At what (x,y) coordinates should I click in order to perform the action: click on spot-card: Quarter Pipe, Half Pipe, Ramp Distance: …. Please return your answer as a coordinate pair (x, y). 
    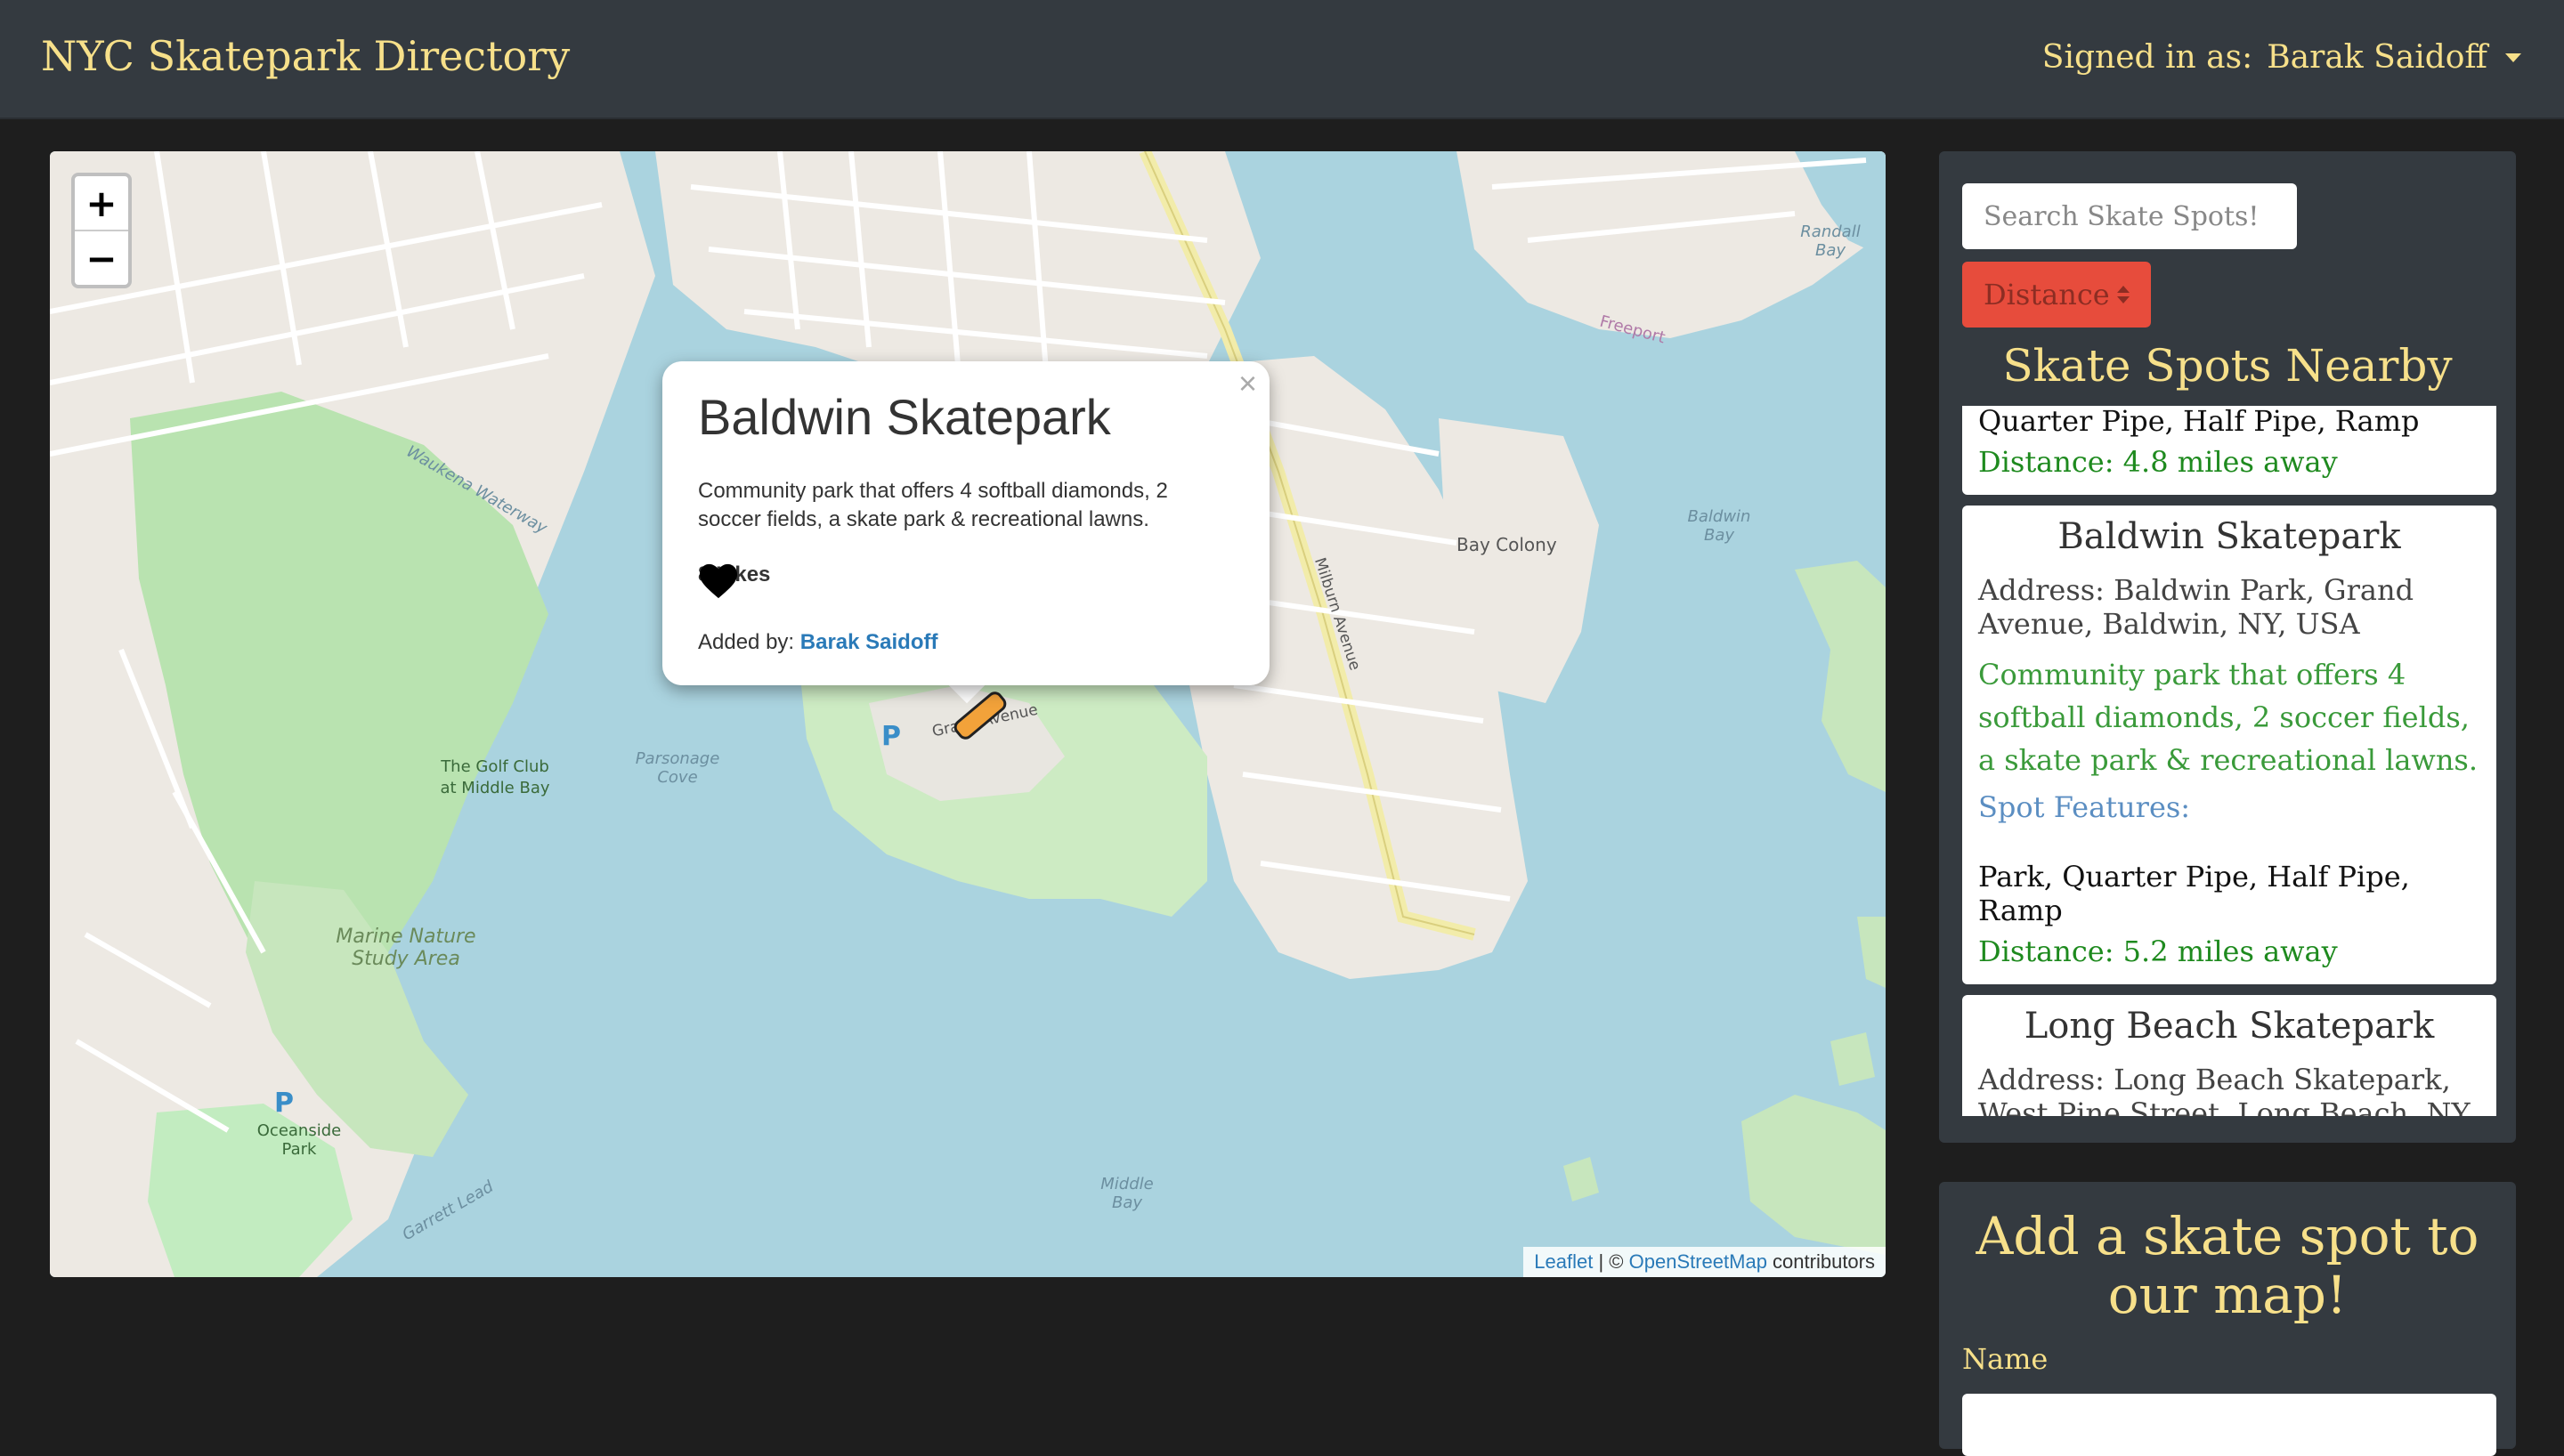
    Looking at the image, I should click on (2229, 450).